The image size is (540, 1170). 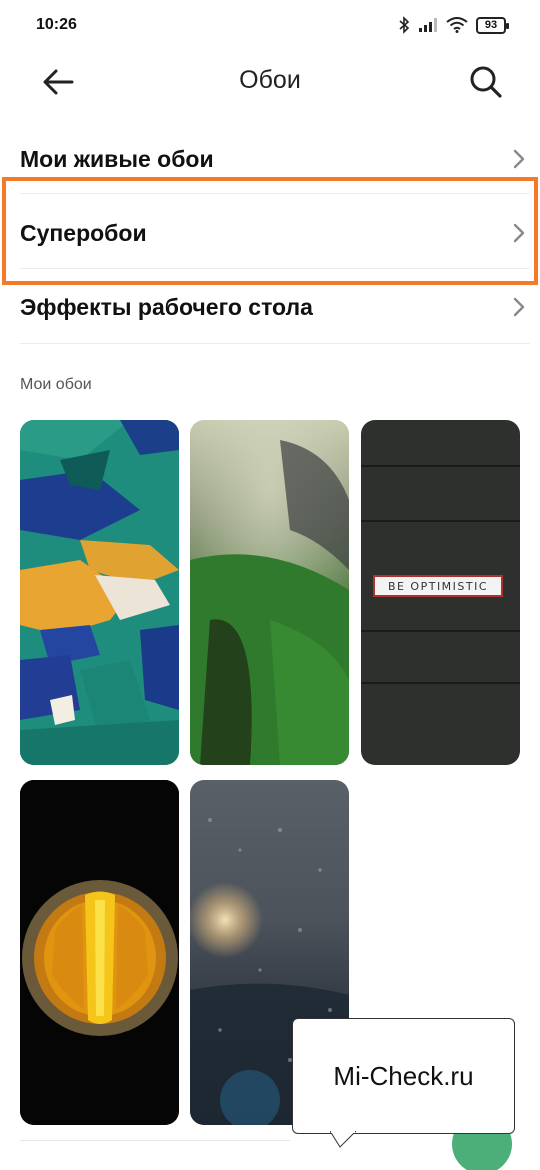 I want to click on be-optimistic-sign: BE OPTIMISTIC, so click(x=438, y=586).